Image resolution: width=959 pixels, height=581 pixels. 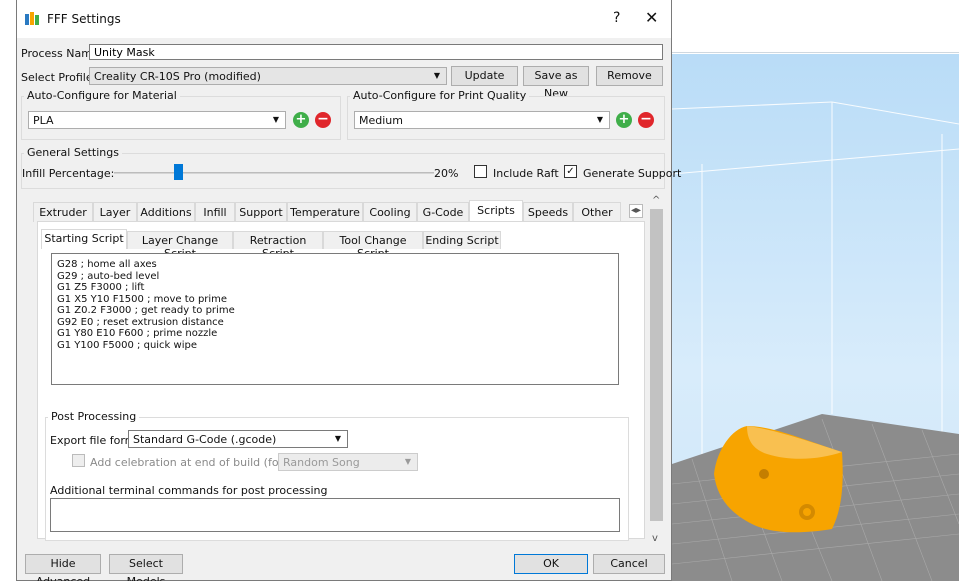 I want to click on material-group: Auto-Configure for Material PLA ▼ + −, so click(x=181, y=114).